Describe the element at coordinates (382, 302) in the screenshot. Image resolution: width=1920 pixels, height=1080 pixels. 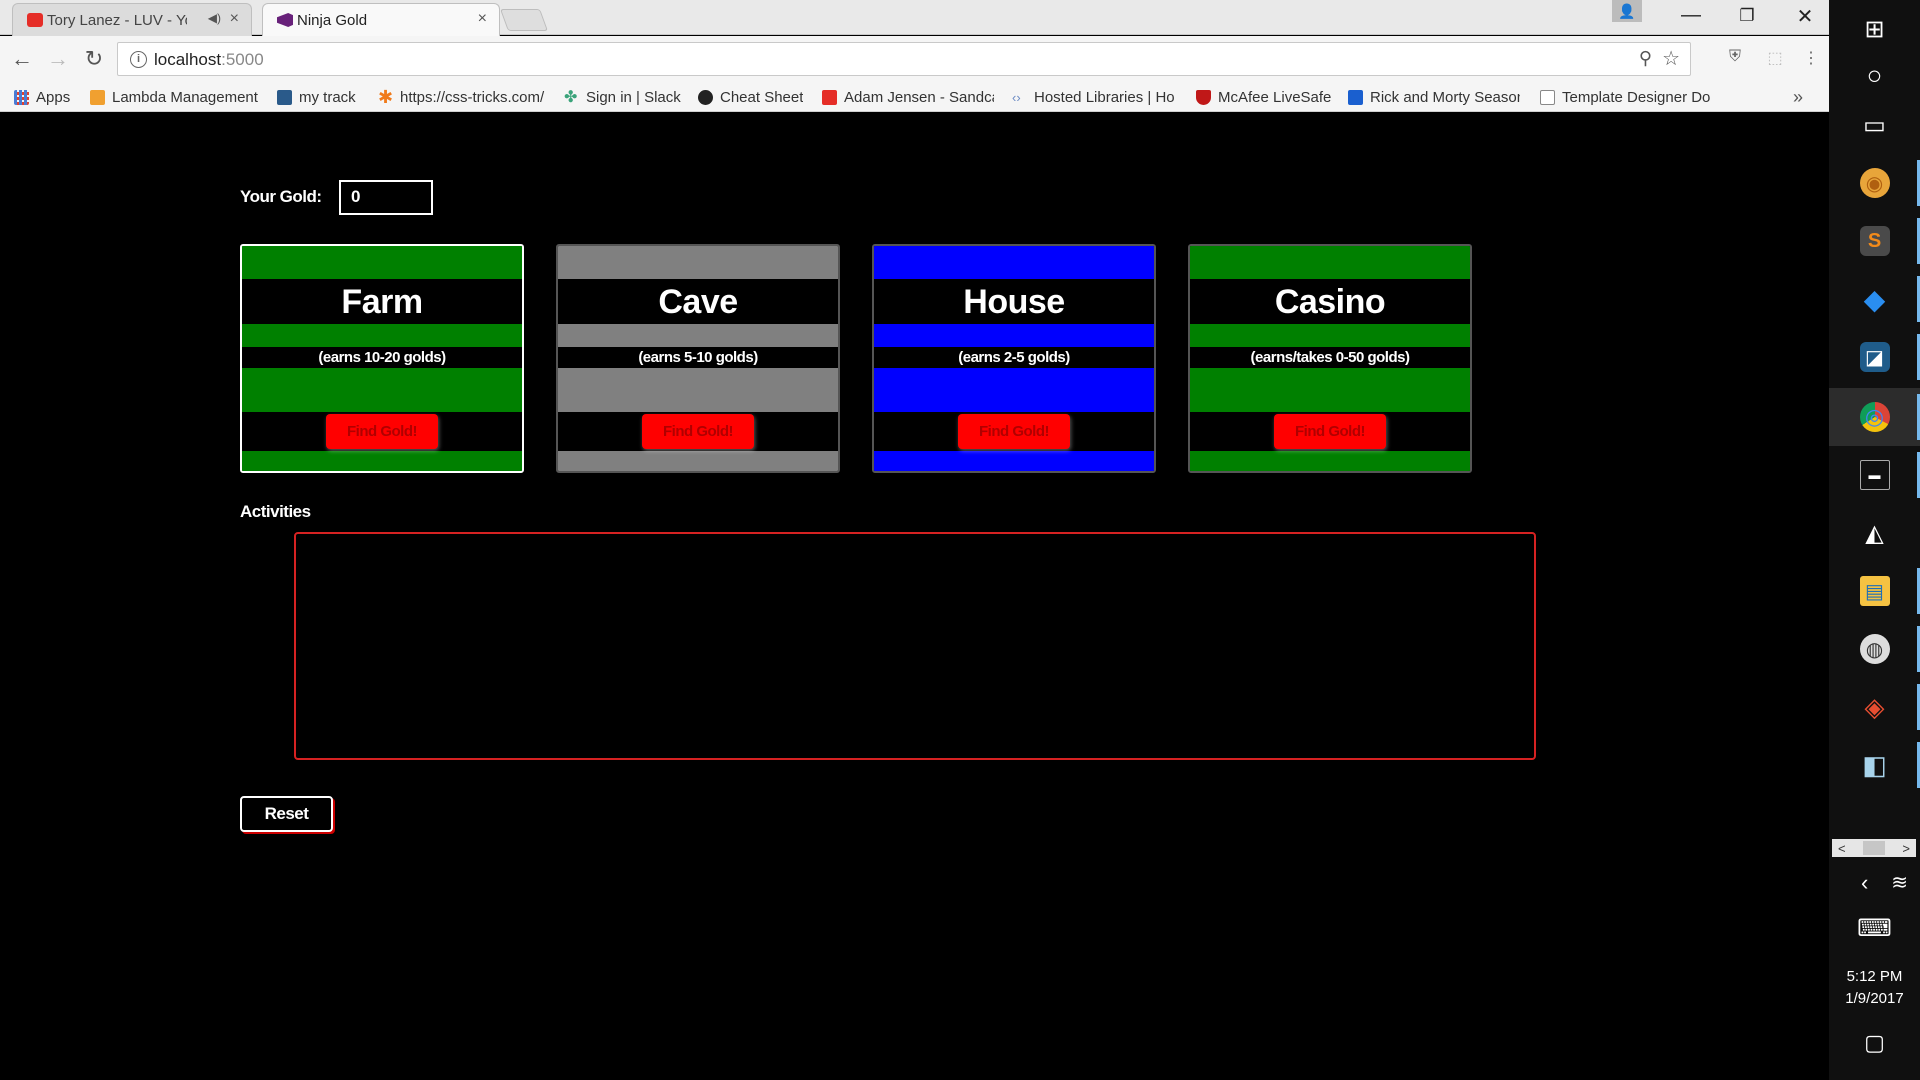
I see `card-title: Farm` at that location.